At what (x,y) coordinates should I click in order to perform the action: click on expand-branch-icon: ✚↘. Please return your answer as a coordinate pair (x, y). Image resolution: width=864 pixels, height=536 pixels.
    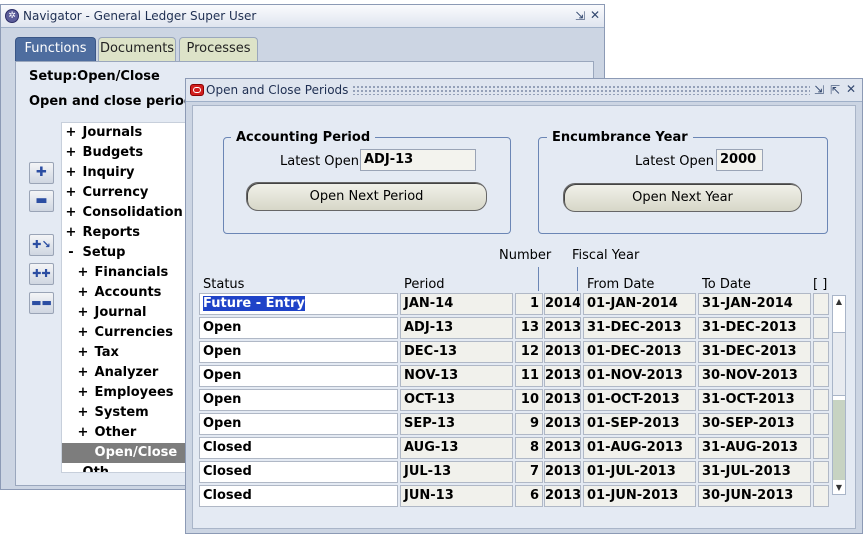
    Looking at the image, I should click on (41, 245).